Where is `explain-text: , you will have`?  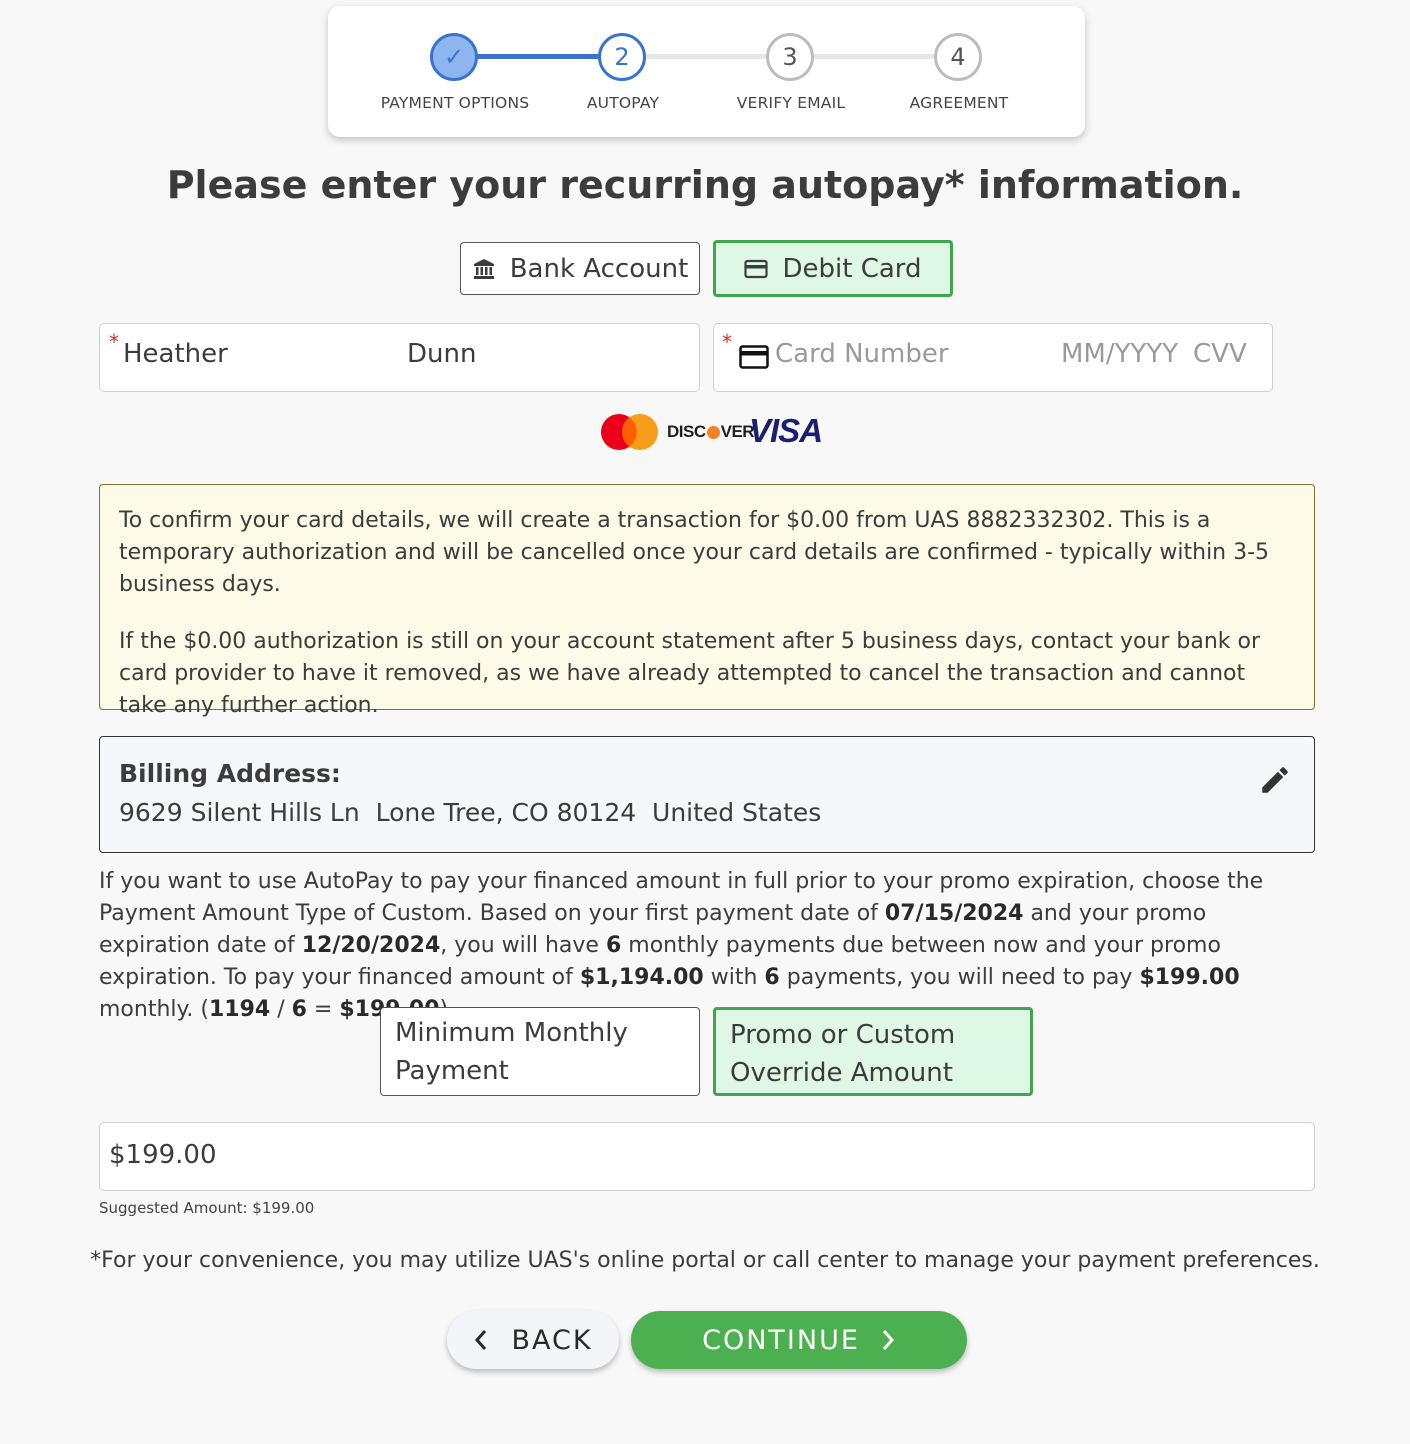 explain-text: , you will have is located at coordinates (523, 945).